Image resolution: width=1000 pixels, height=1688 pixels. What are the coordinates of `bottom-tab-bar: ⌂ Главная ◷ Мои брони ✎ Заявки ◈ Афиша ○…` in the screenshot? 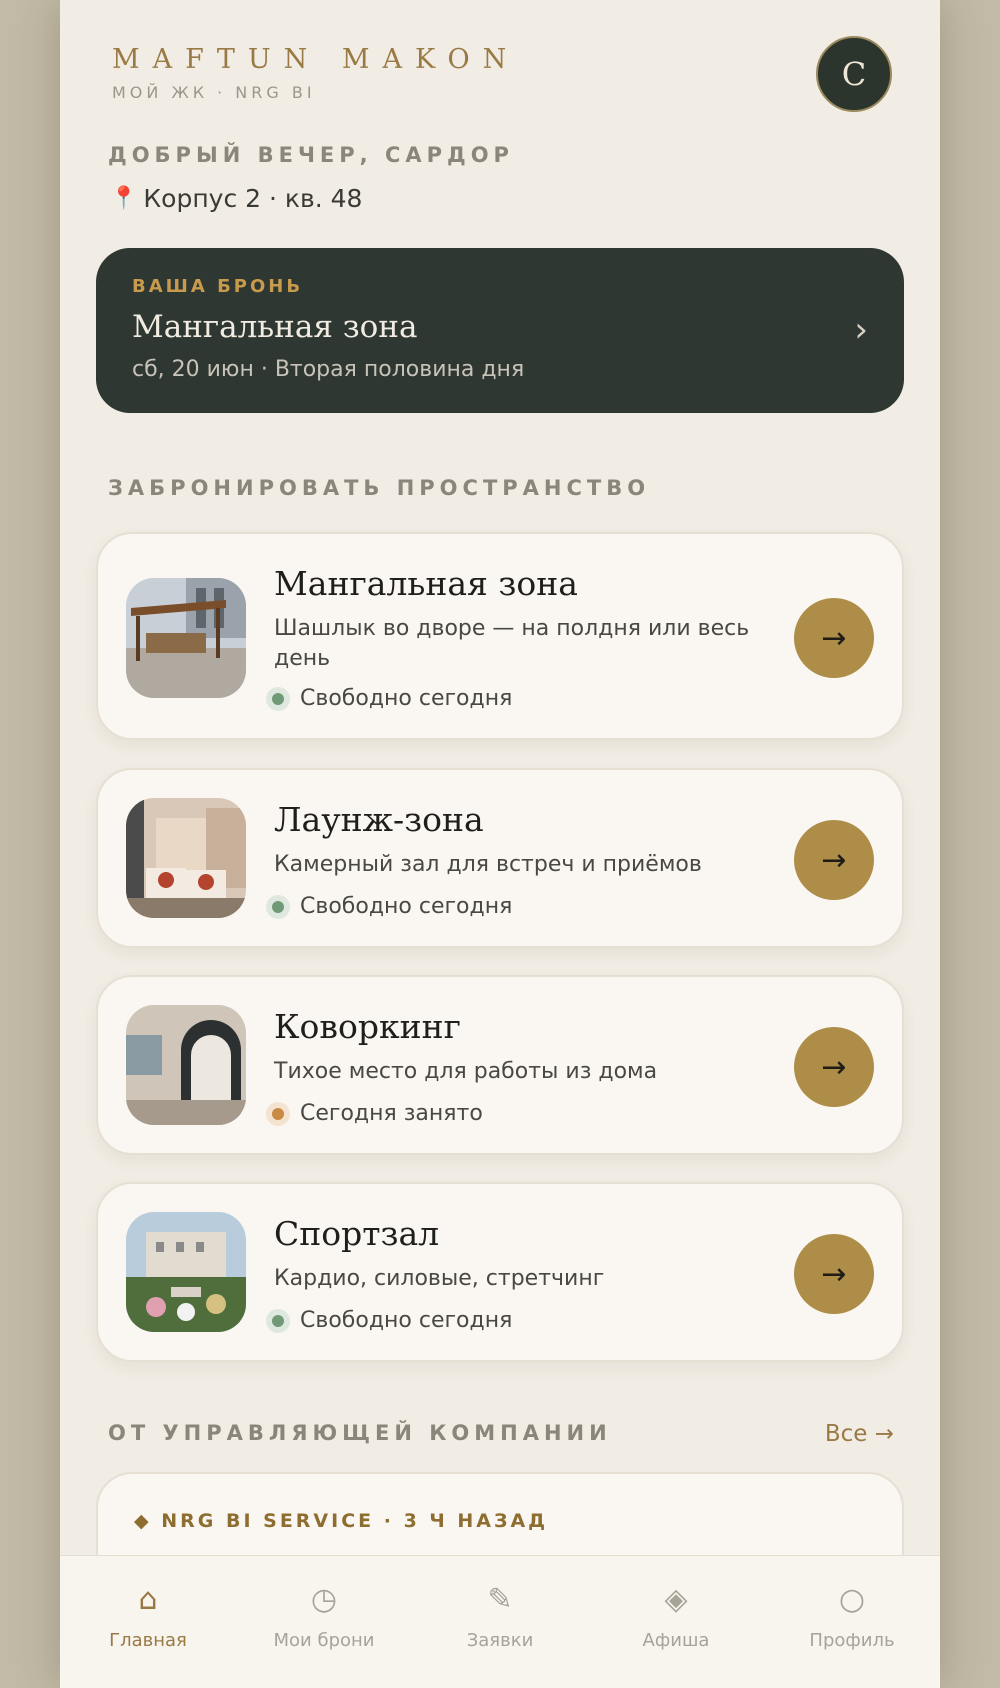 It's located at (500, 1621).